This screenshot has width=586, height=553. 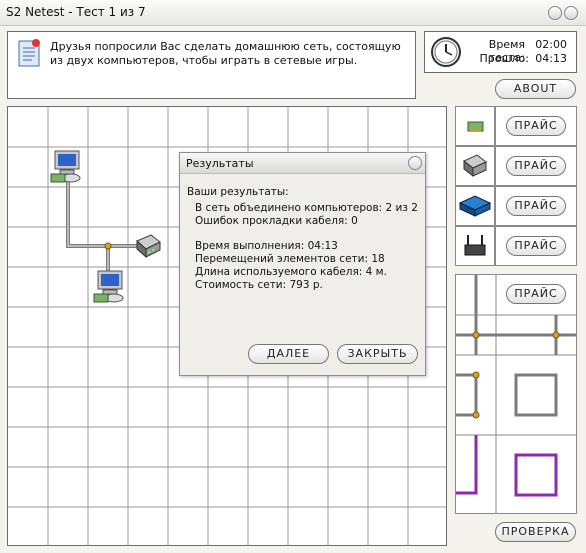 I want to click on component-palette: ПРАЙС ПРАЙС ПРАЙС ПРАЙС, so click(x=516, y=187).